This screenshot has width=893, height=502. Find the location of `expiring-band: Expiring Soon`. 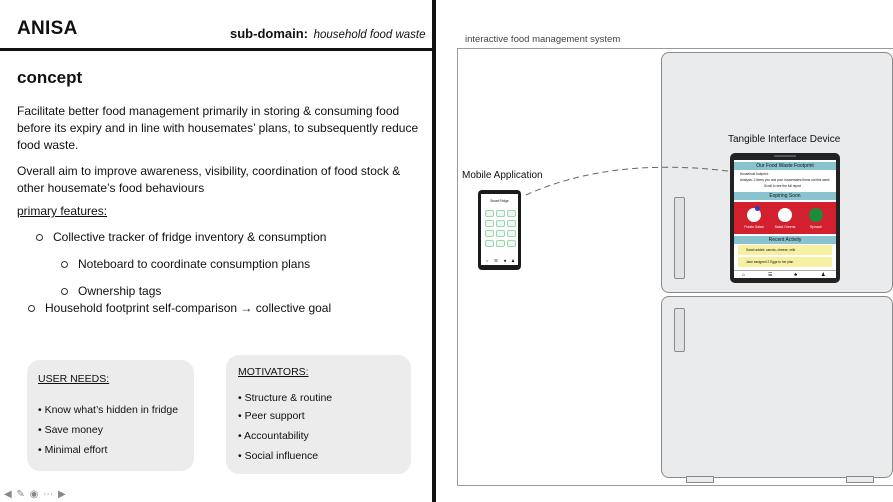

expiring-band: Expiring Soon is located at coordinates (785, 196).